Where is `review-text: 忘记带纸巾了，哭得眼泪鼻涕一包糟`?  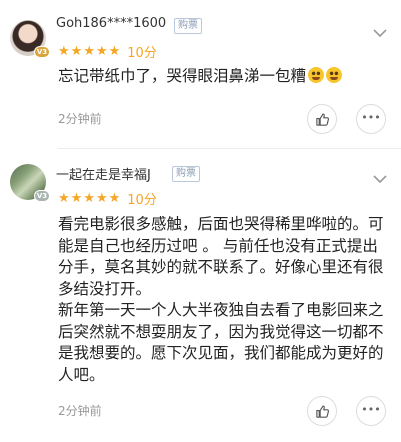 review-text: 忘记带纸巾了，哭得眼泪鼻涕一包糟 is located at coordinates (182, 76).